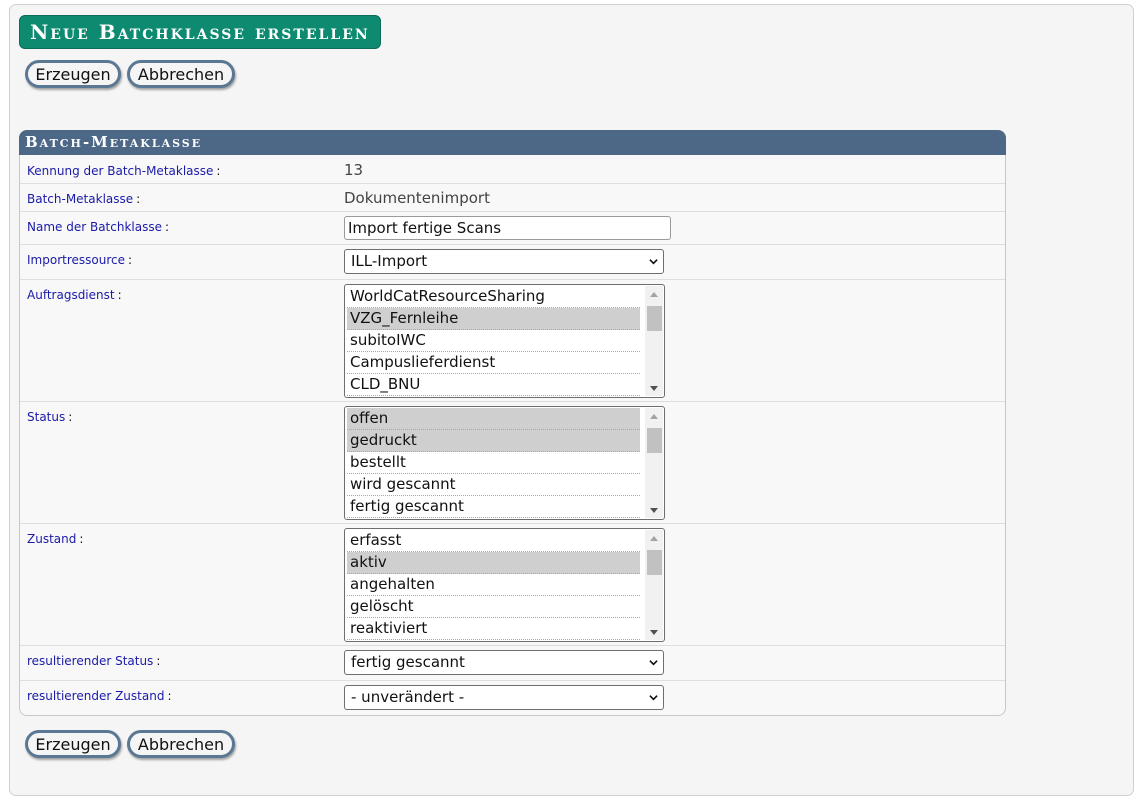  Describe the element at coordinates (654, 585) in the screenshot. I see `state-scrollbar` at that location.